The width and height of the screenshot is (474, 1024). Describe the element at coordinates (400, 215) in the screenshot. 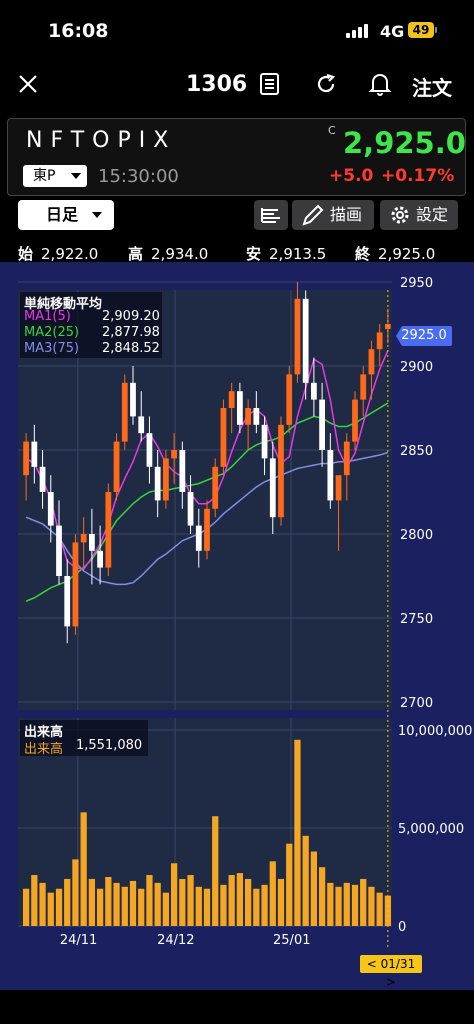

I see `gear-icon` at that location.